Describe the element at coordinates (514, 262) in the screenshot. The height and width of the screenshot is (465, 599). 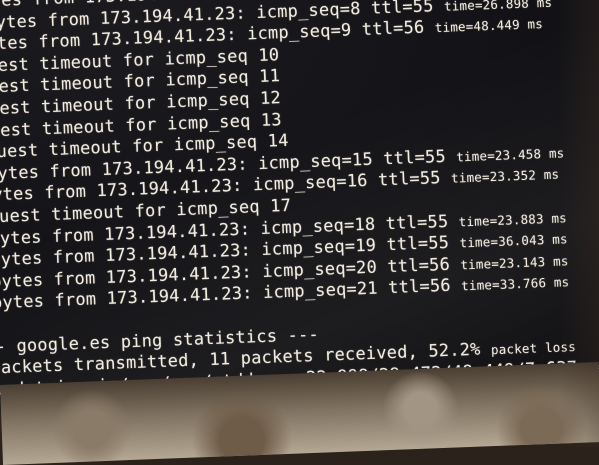
I see `terminal-line-time: time=23.143 ms` at that location.